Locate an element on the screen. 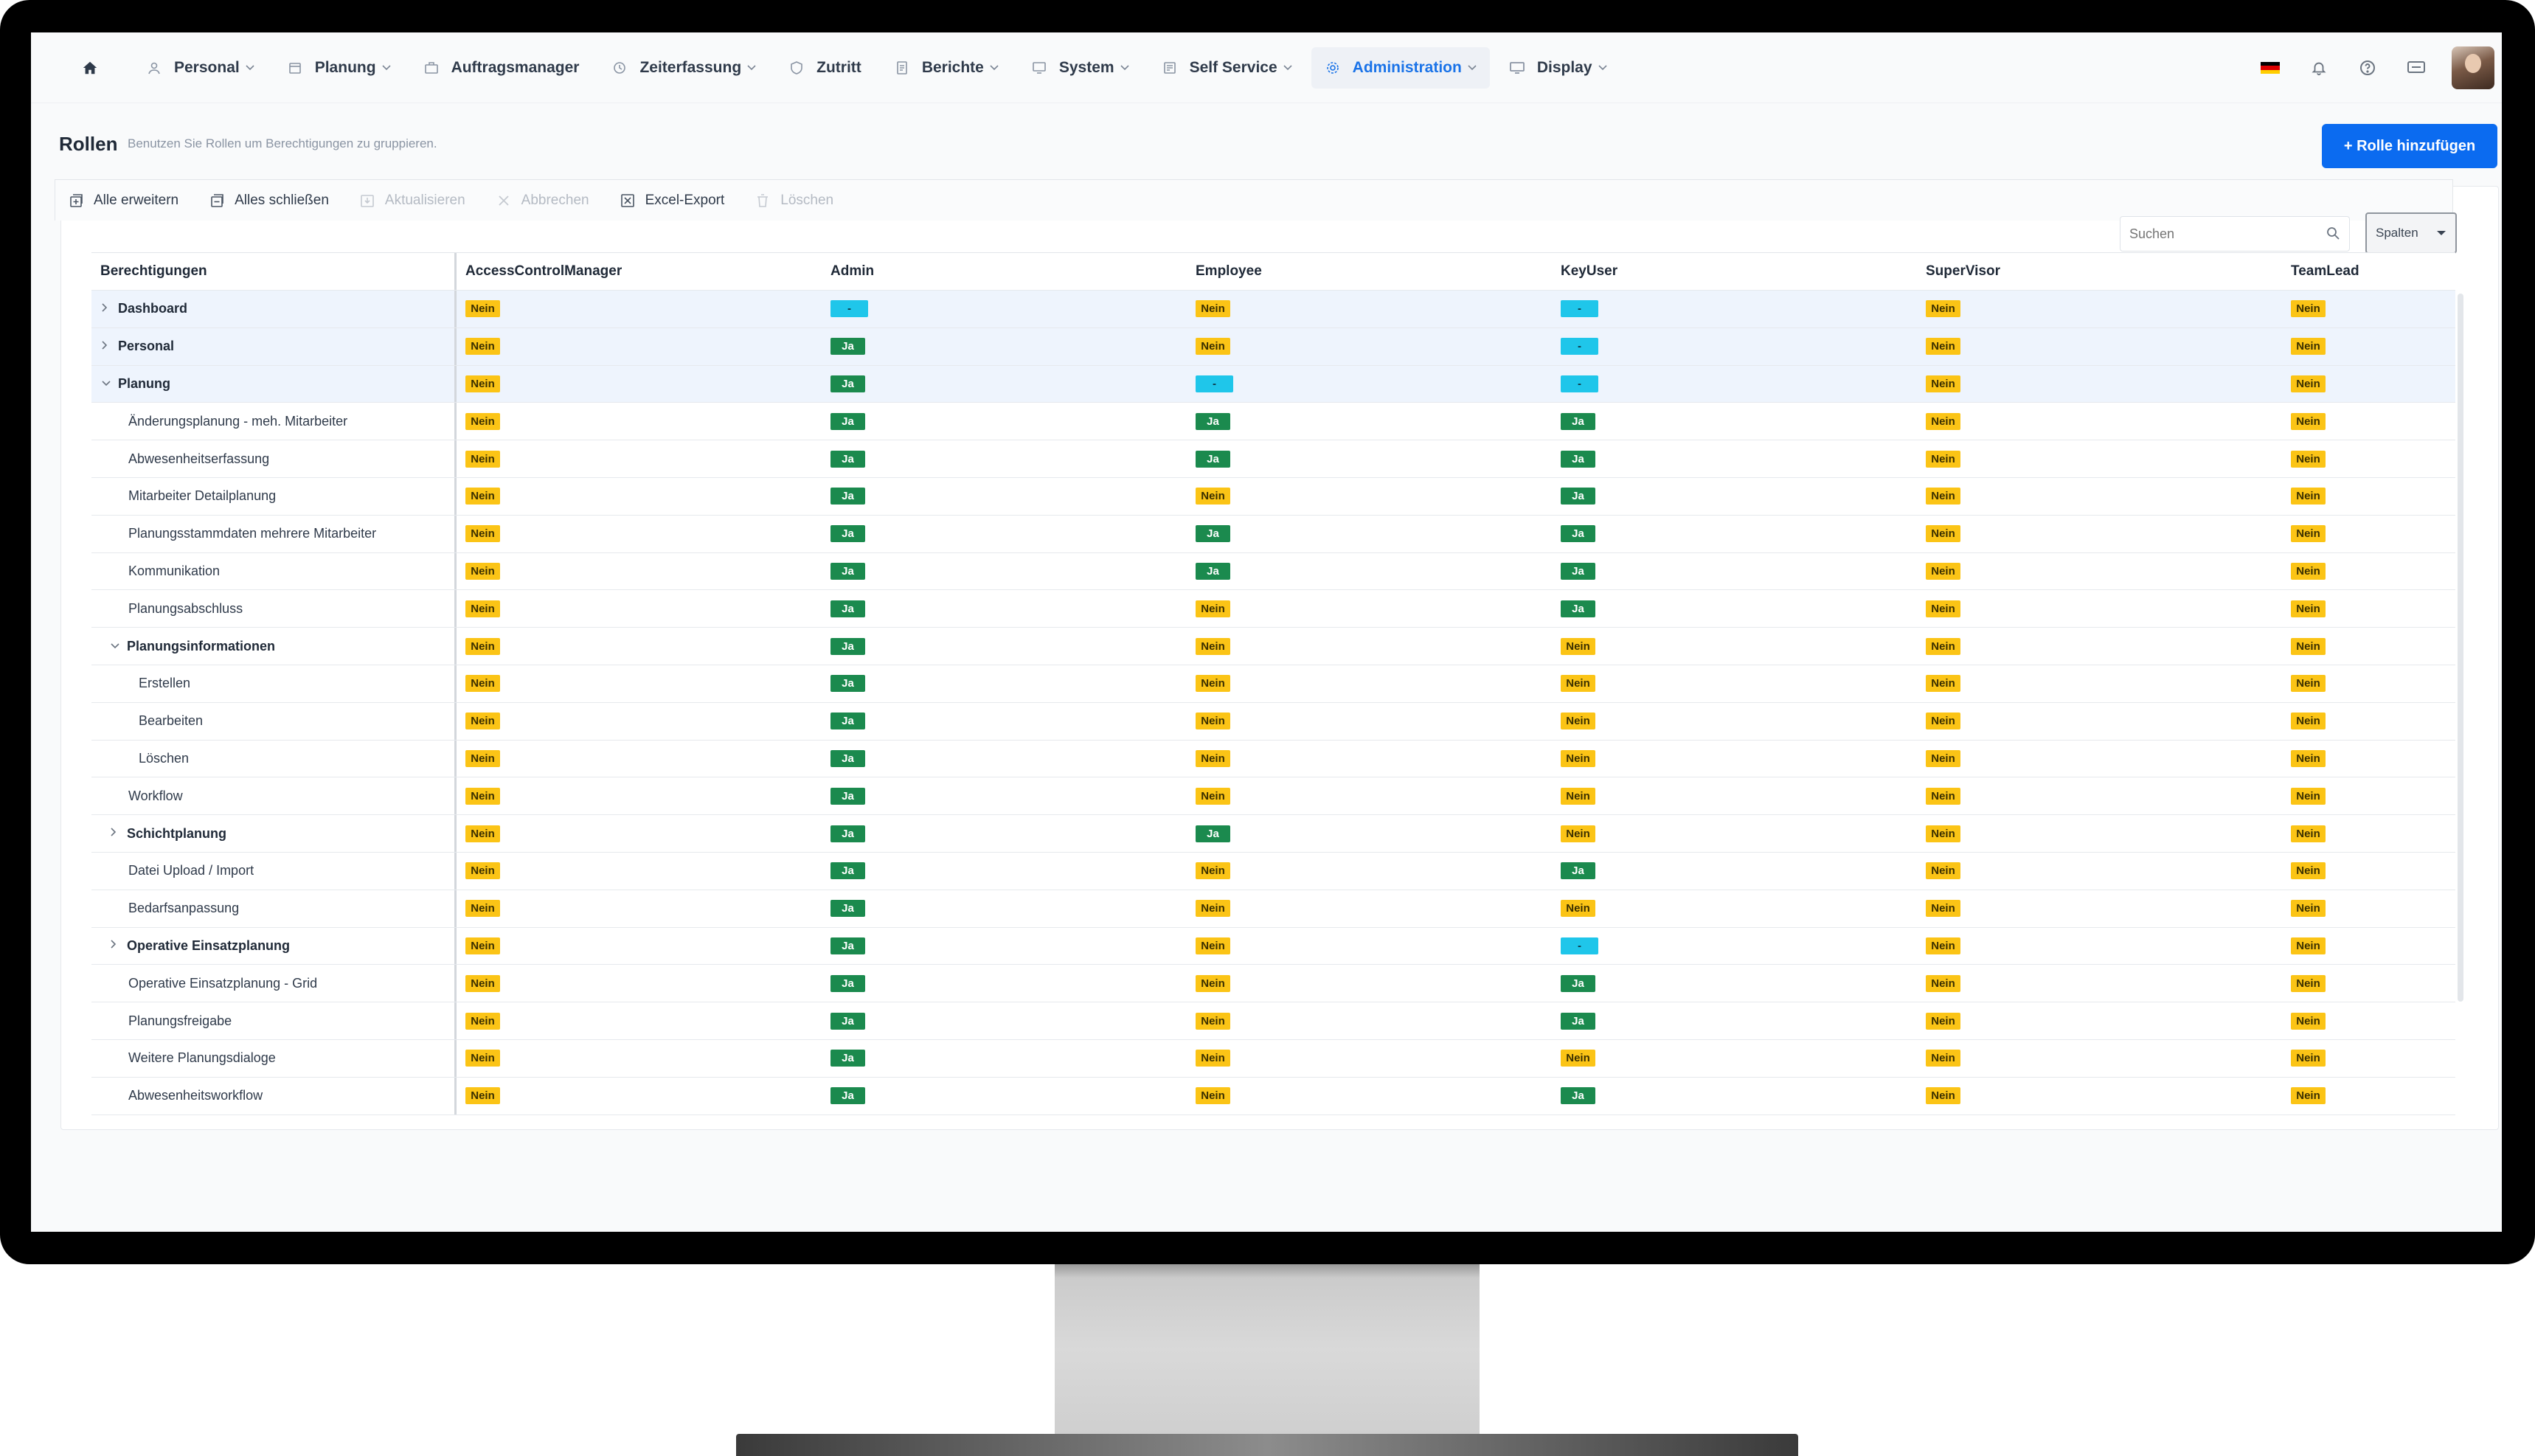 The image size is (2535, 1456). nav-item-personal: Personal is located at coordinates (201, 68).